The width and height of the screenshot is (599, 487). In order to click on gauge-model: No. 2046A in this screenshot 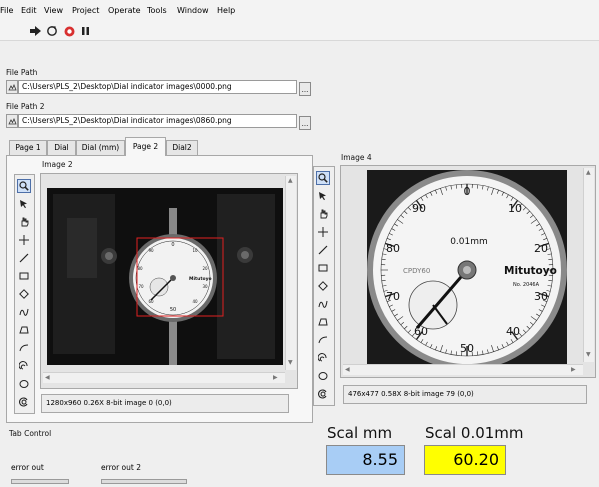, I will do `click(526, 285)`.